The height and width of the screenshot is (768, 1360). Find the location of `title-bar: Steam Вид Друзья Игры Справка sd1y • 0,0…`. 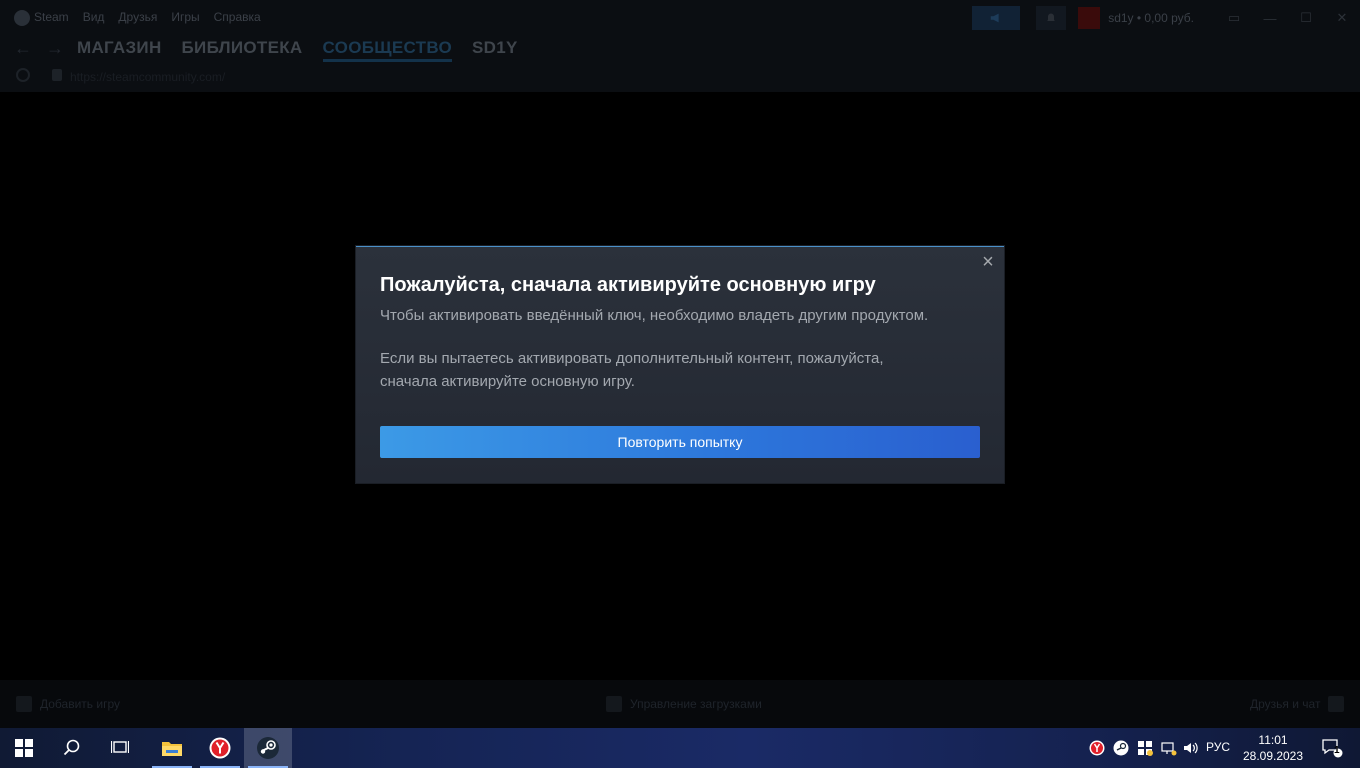

title-bar: Steam Вид Друзья Игры Справка sd1y • 0,0… is located at coordinates (680, 18).